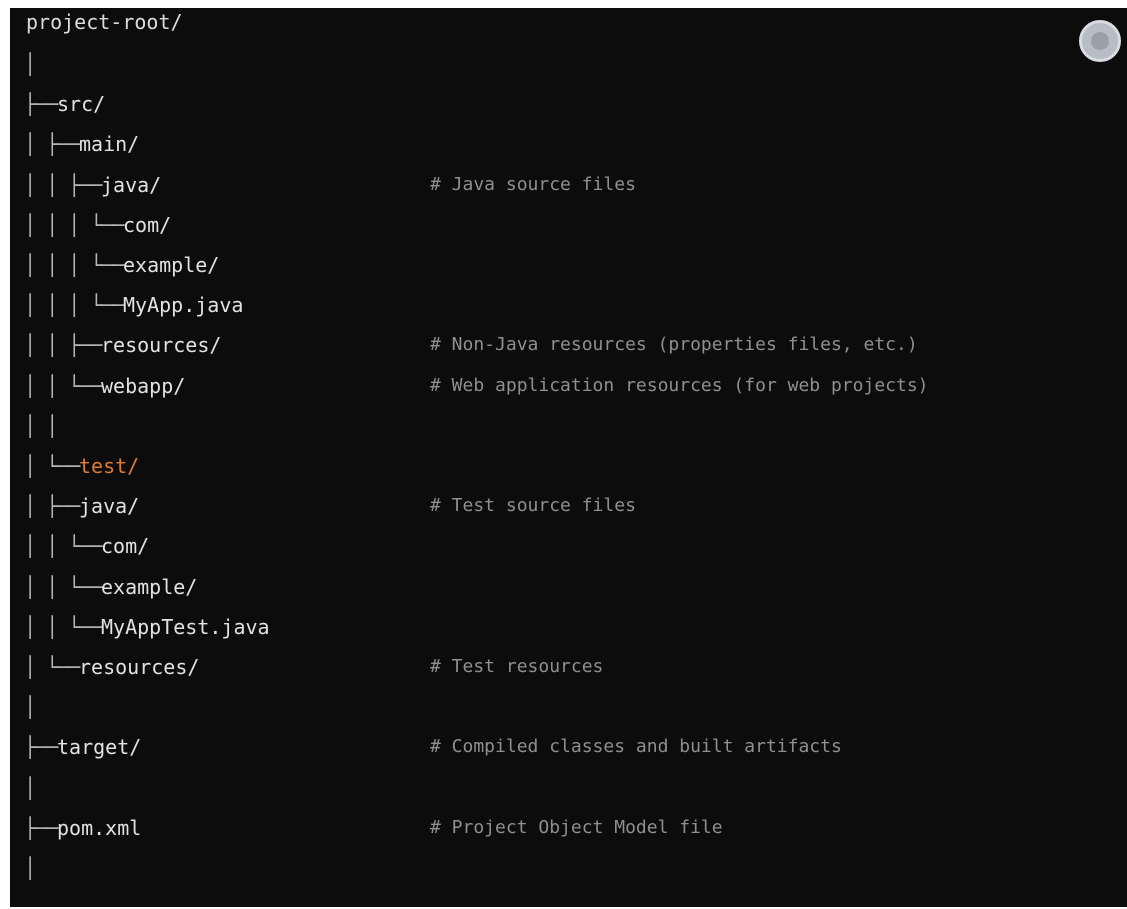 The width and height of the screenshot is (1127, 909). Describe the element at coordinates (99, 747) in the screenshot. I see `folder-name: target/` at that location.